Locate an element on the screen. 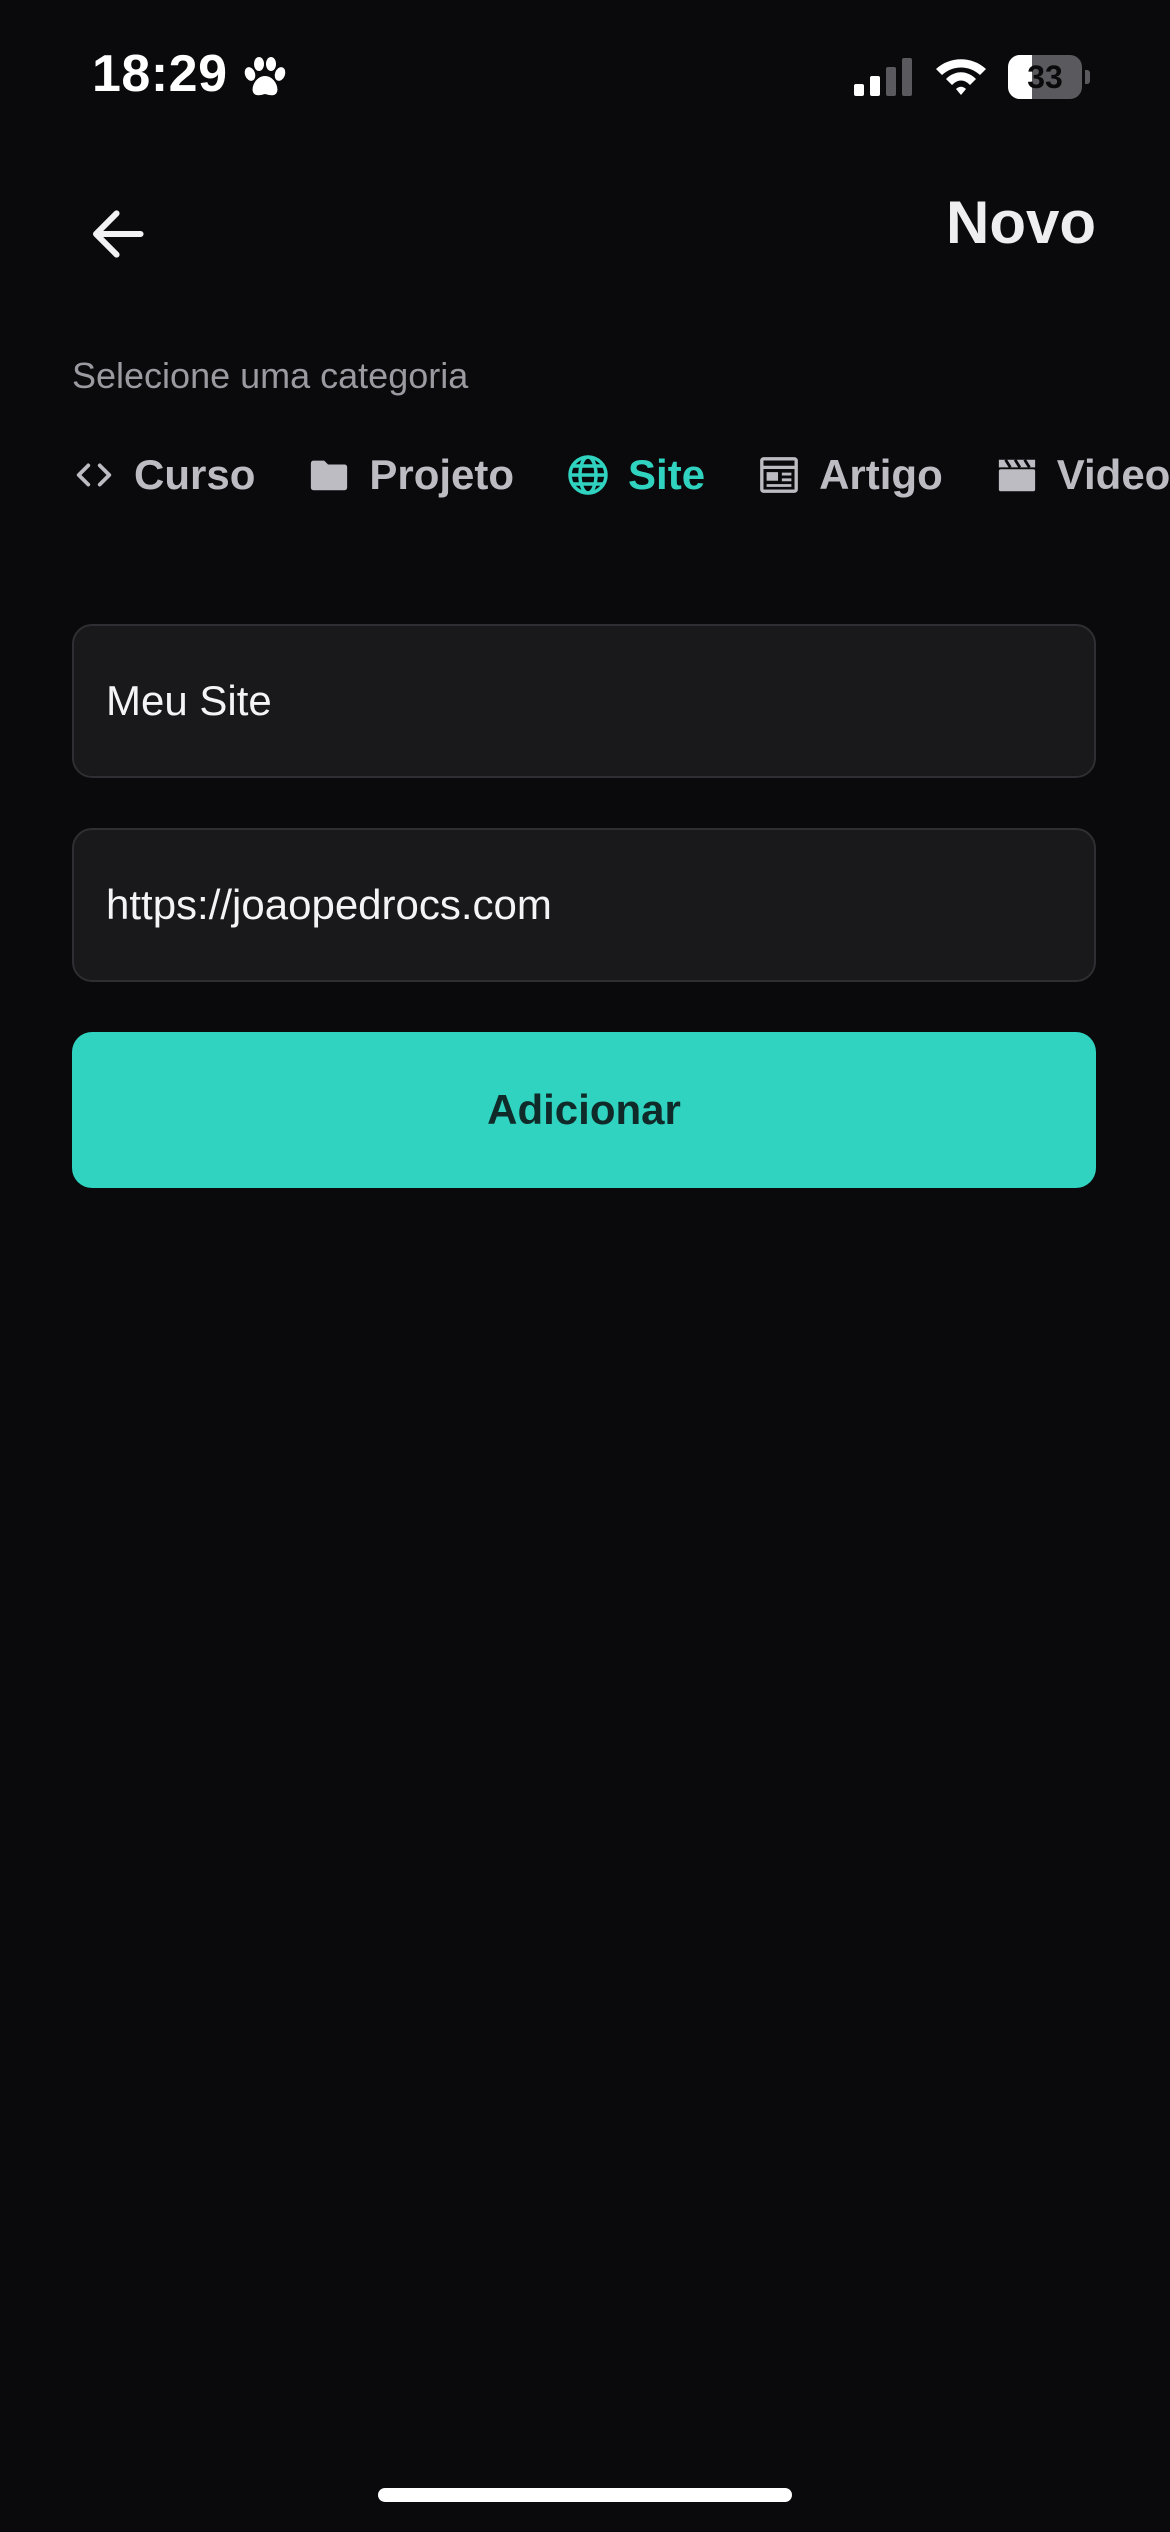  site-name-input is located at coordinates (584, 701).